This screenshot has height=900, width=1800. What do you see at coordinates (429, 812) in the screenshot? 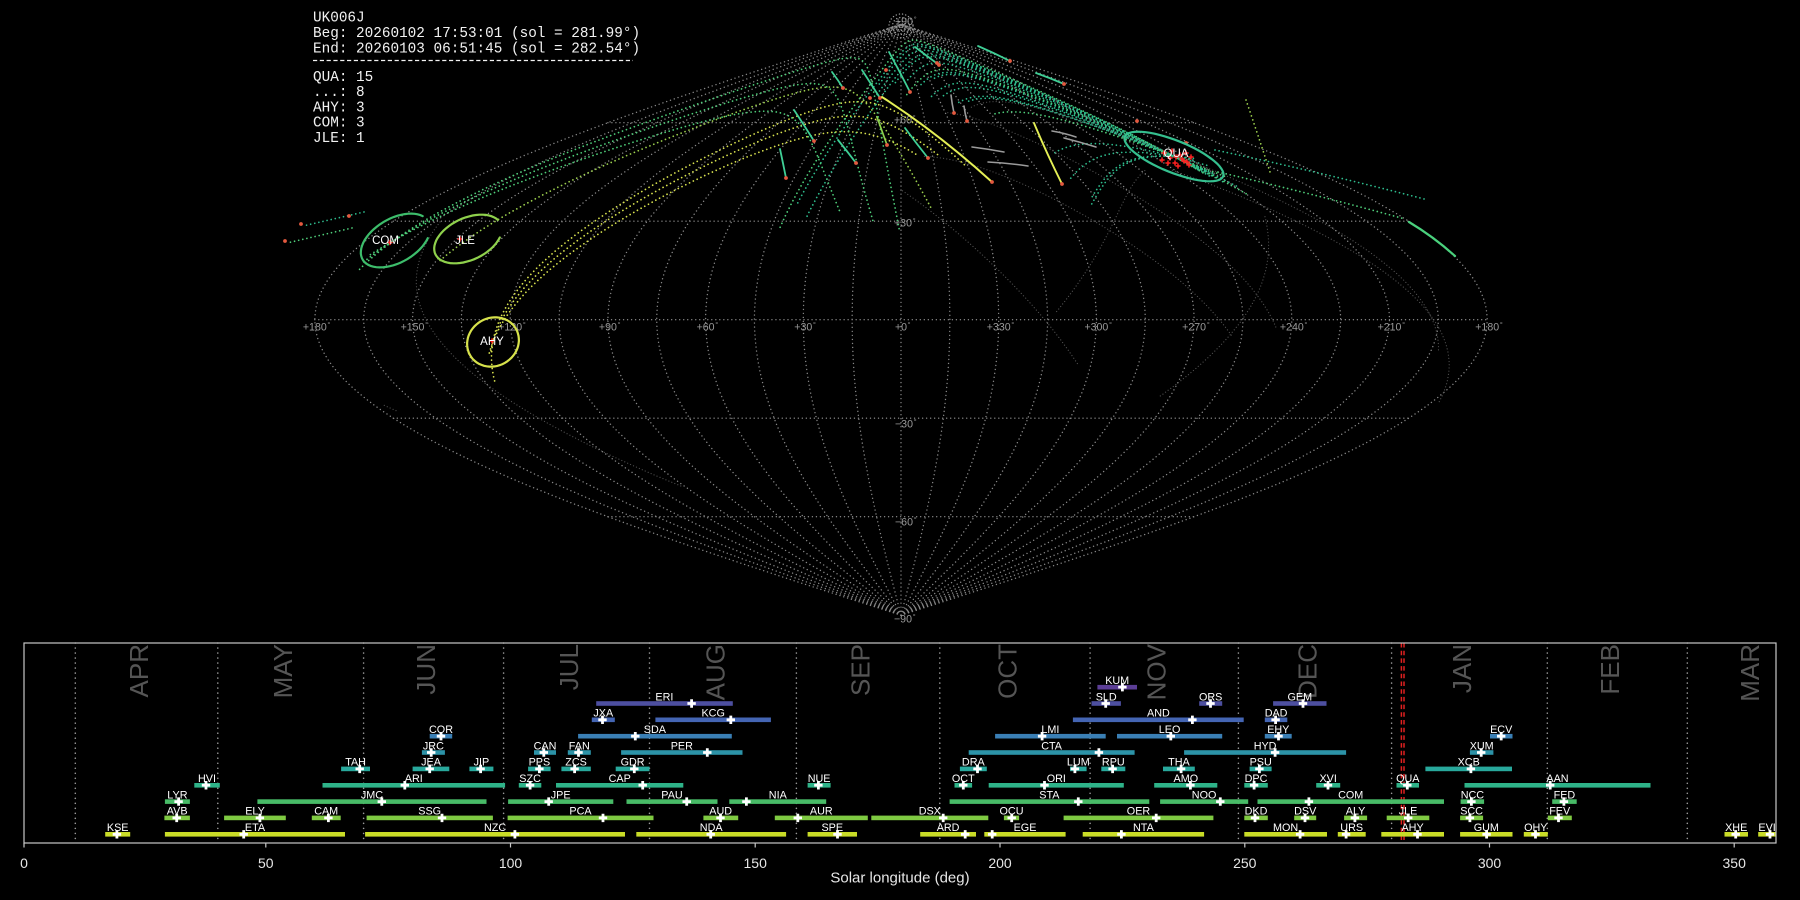
I see `svg-text: SSG` at bounding box center [429, 812].